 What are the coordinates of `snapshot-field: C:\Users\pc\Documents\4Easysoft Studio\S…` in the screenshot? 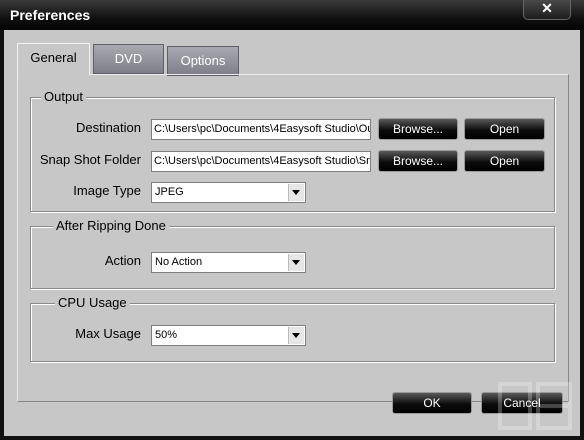 It's located at (261, 161).